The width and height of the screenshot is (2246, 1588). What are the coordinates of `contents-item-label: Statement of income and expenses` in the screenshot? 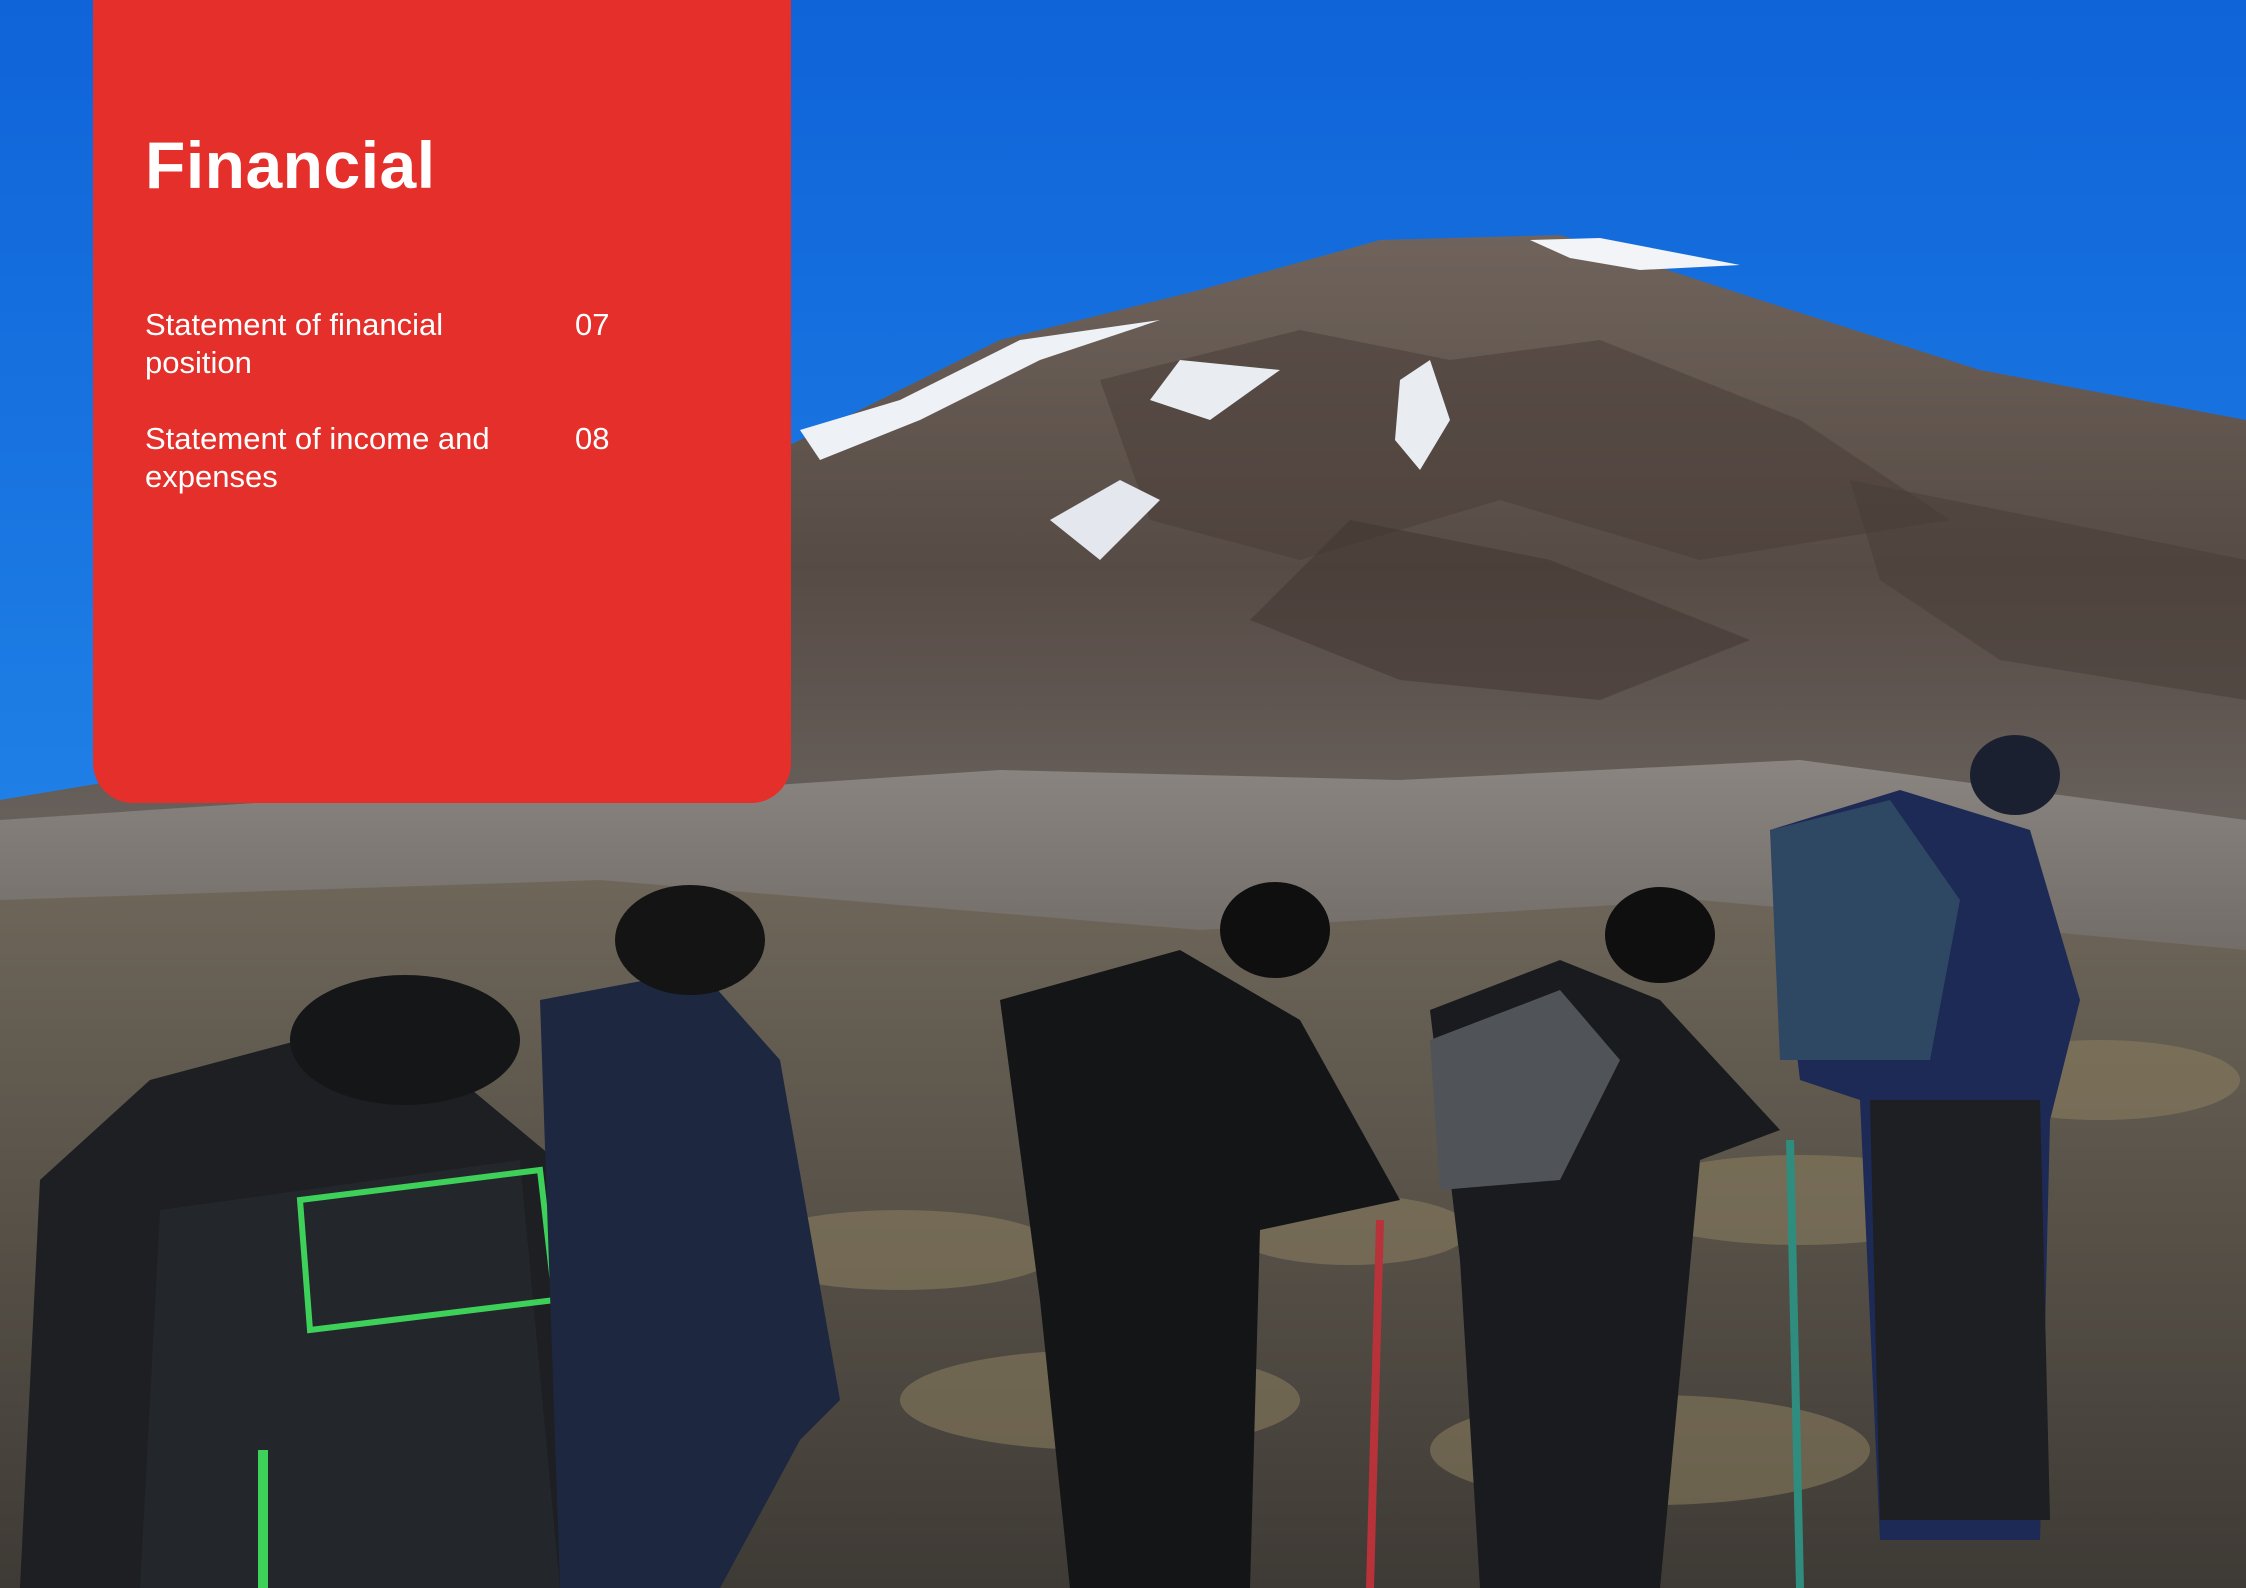 It's located at (317, 457).